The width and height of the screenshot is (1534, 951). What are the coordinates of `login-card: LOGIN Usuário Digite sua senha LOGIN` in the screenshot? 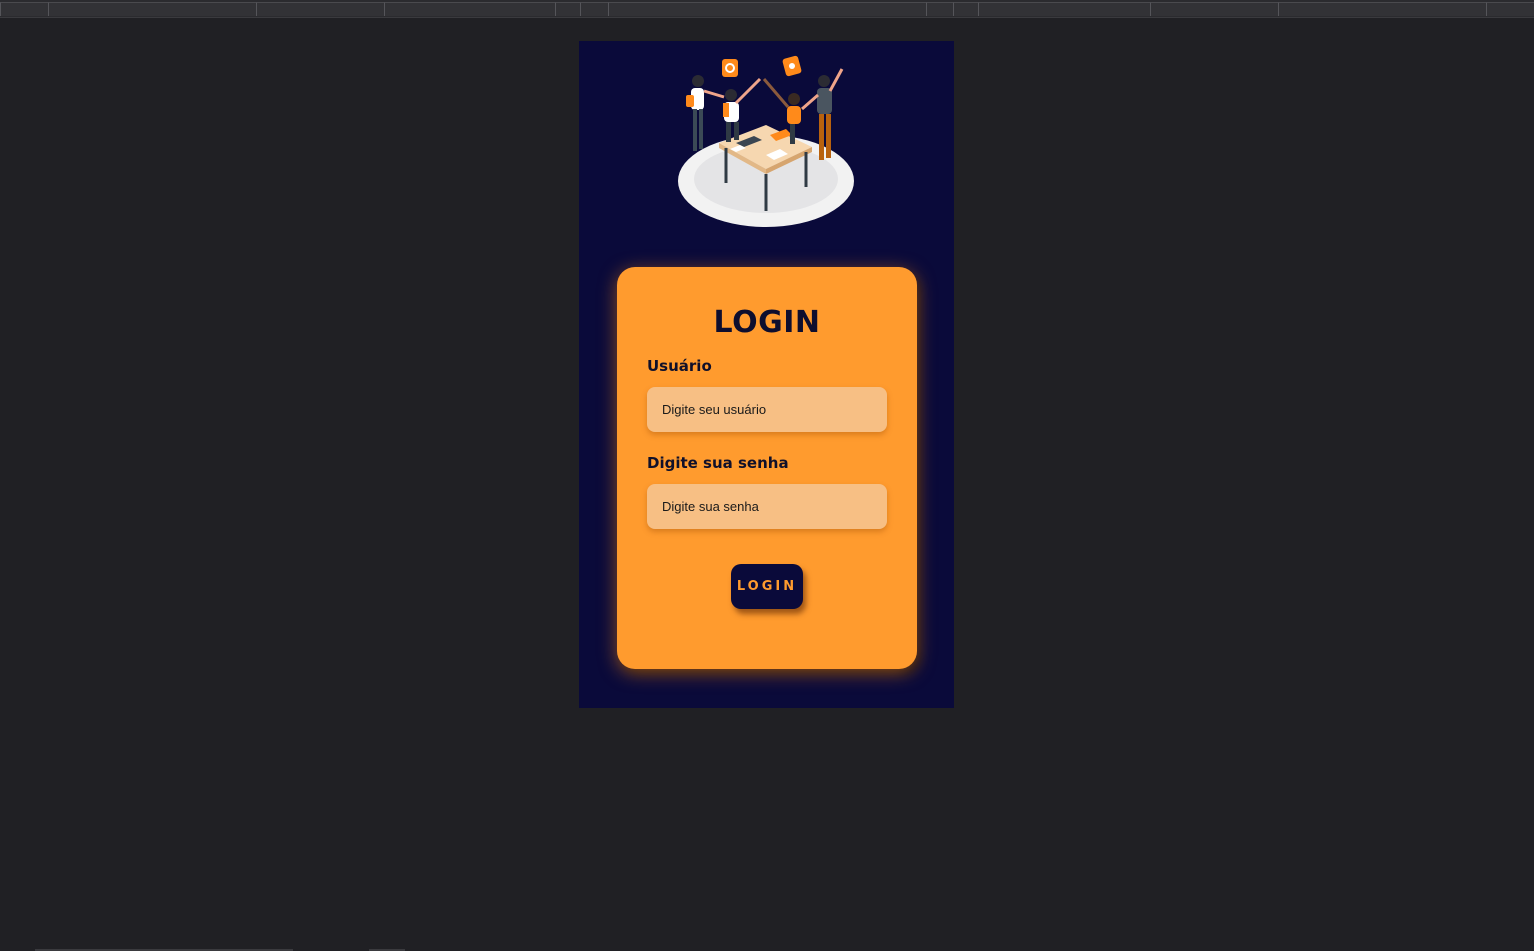 It's located at (767, 468).